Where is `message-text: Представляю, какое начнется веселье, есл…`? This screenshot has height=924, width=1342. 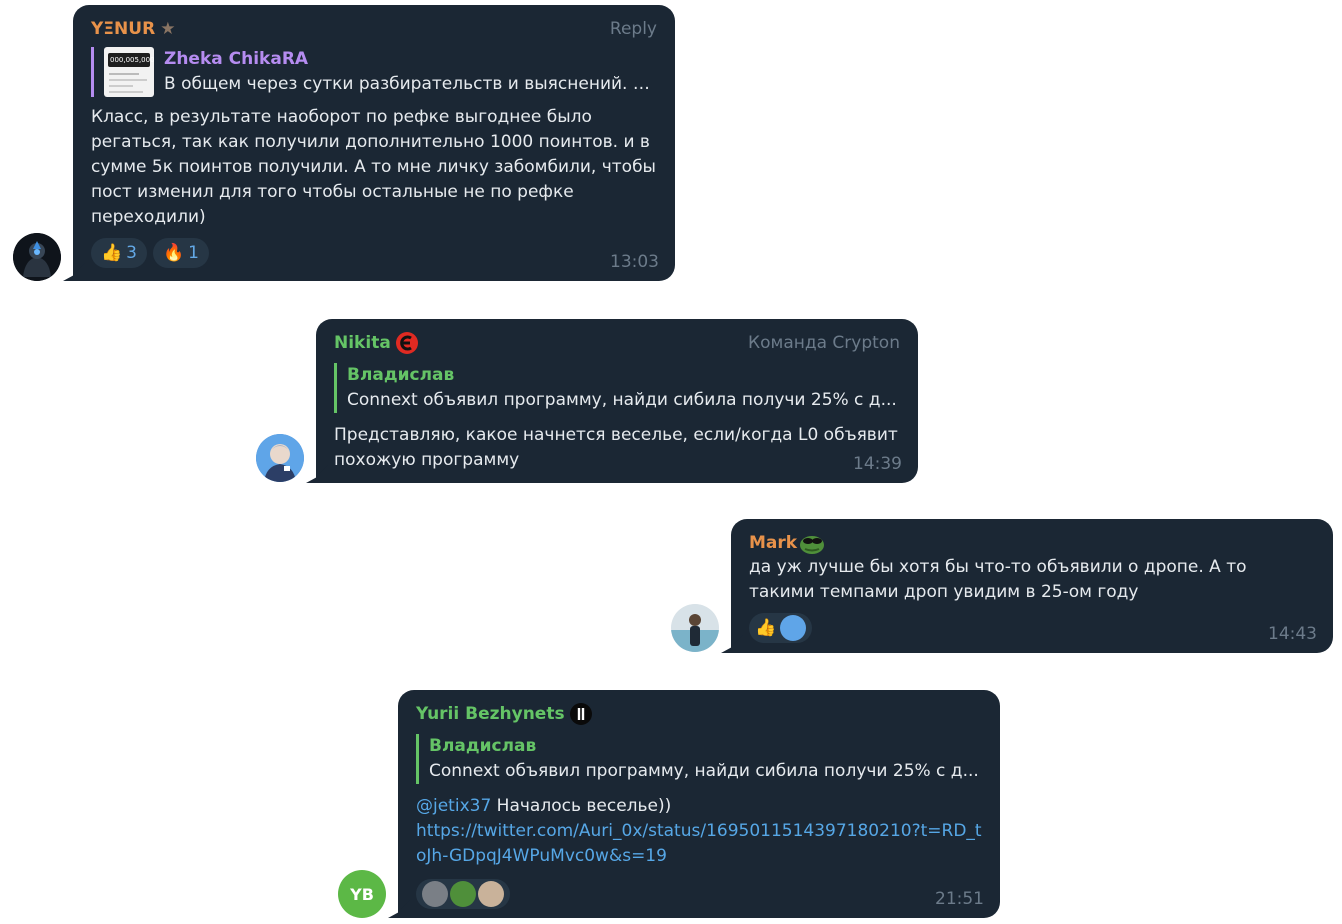 message-text: Представляю, какое начнется веселье, есл… is located at coordinates (619, 447).